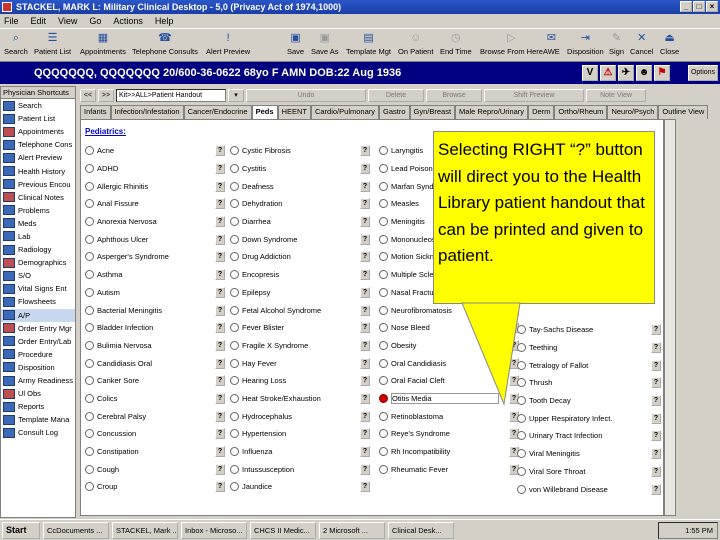 The width and height of the screenshot is (720, 540). I want to click on sidebar-item: Order Entry/Lab, so click(38, 341).